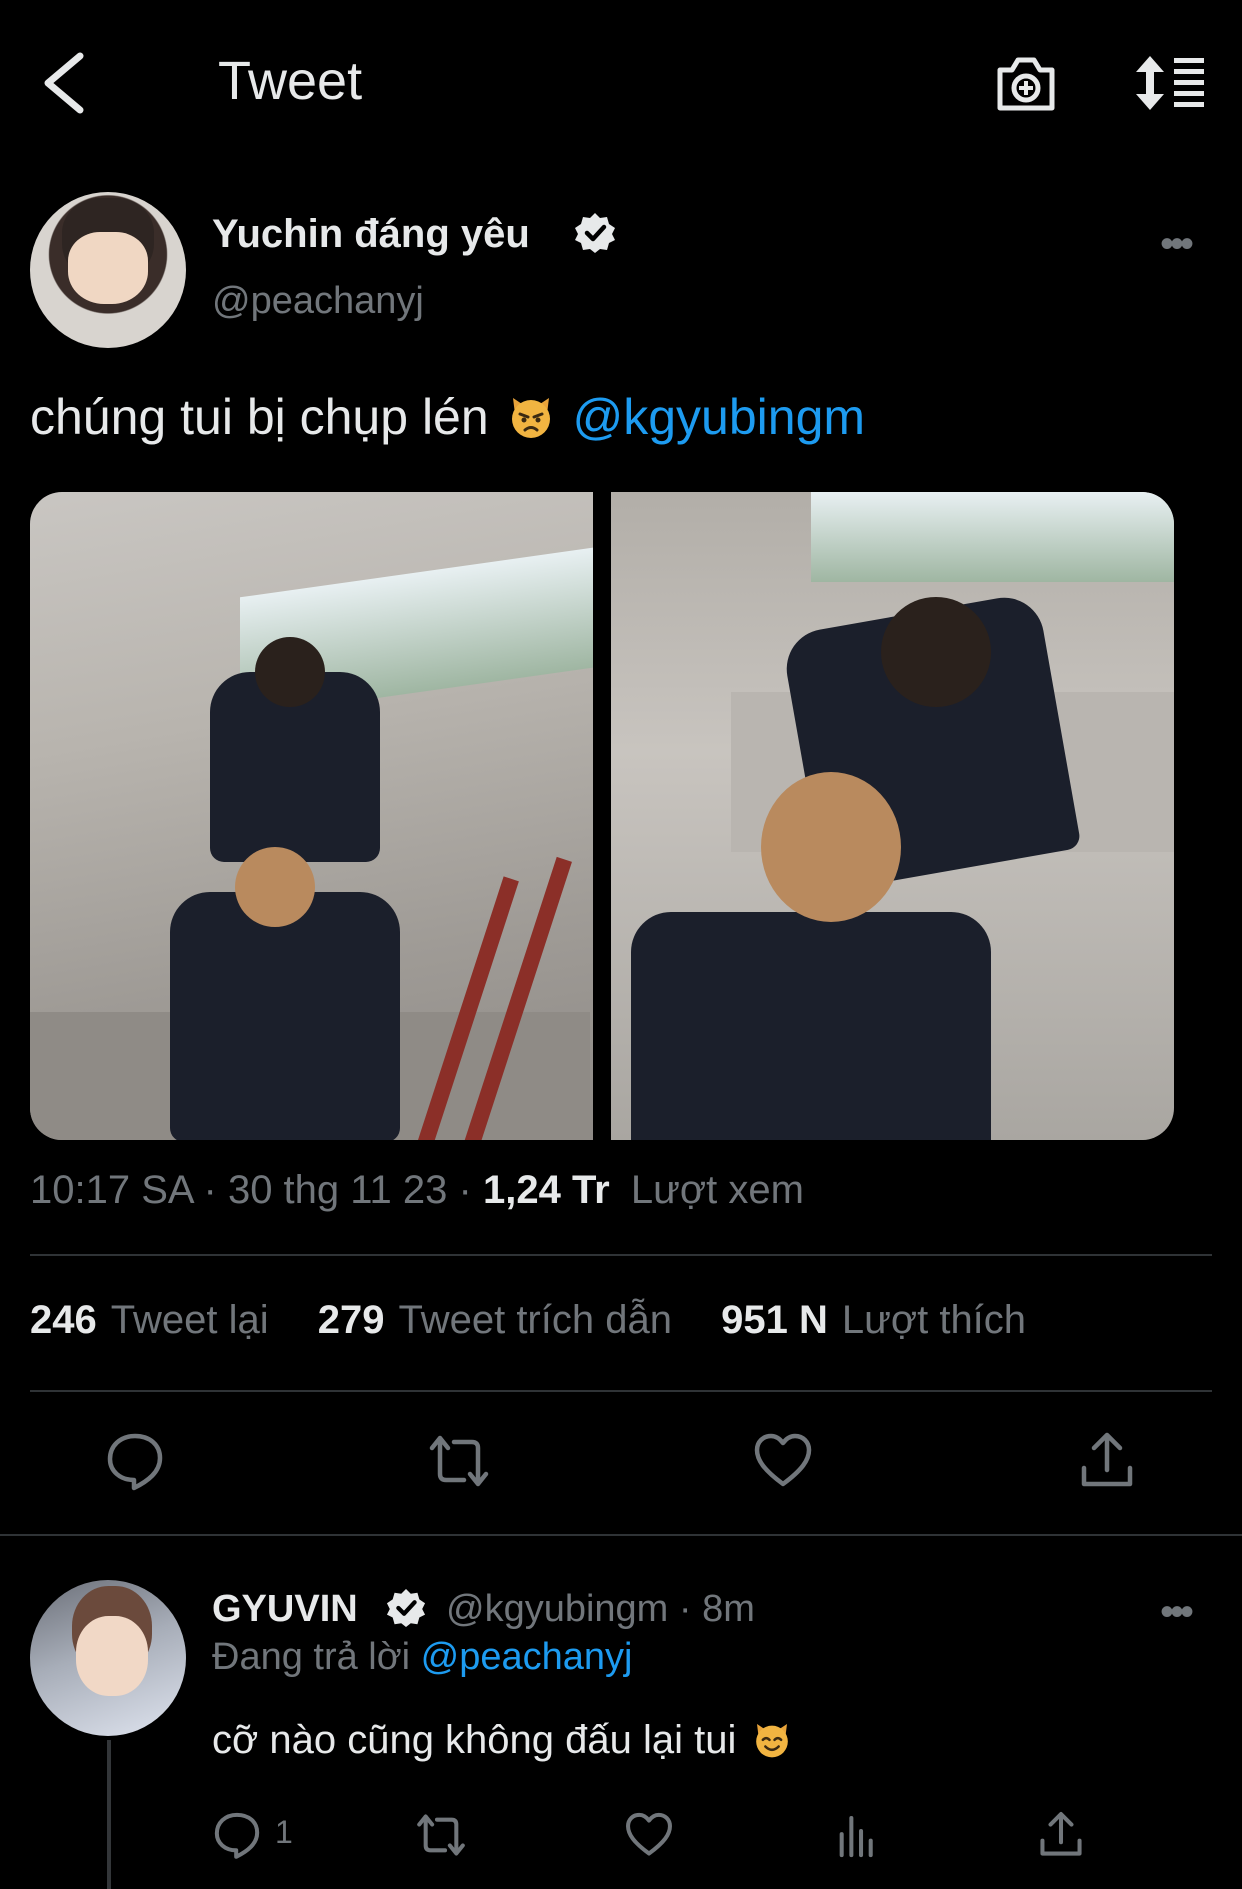 The image size is (1242, 1889). I want to click on views-label: Lượt xem, so click(717, 1190).